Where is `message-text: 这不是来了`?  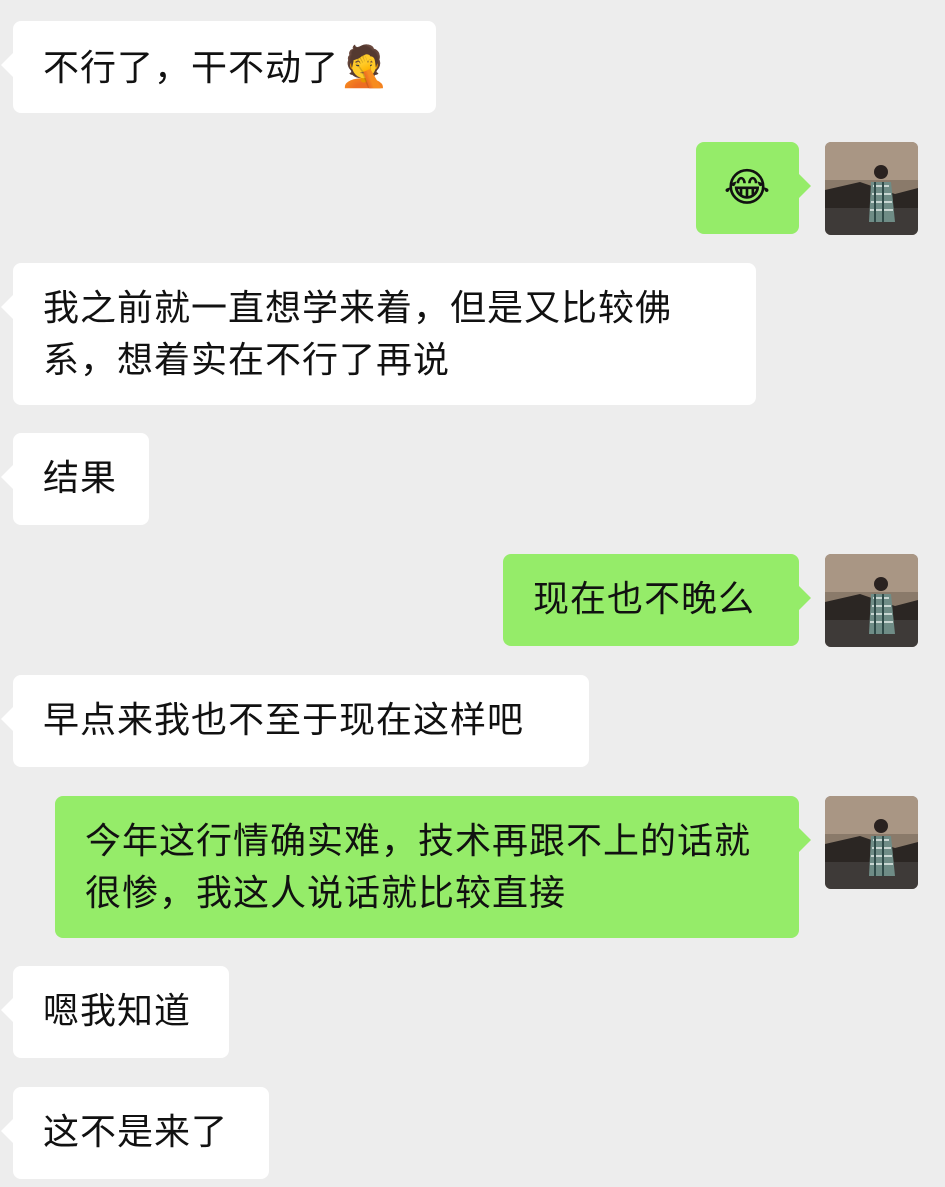 message-text: 这不是来了 is located at coordinates (136, 1132).